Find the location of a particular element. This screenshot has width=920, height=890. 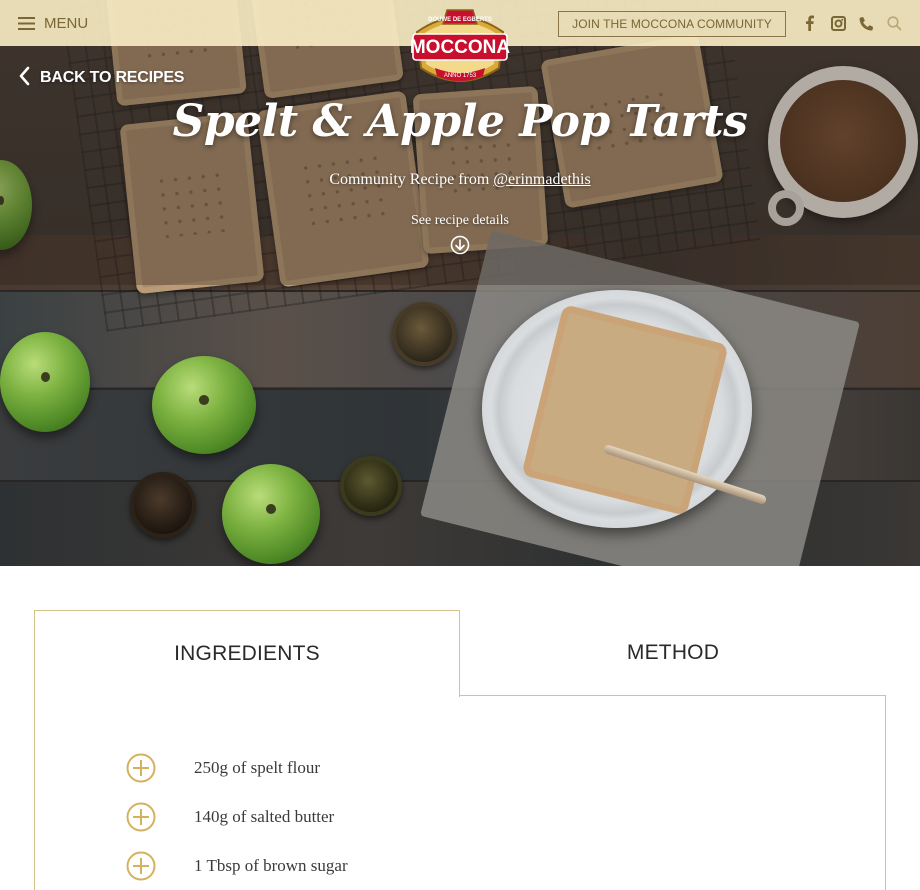

logo-bottom-text: ANNO 1753 is located at coordinates (460, 76).